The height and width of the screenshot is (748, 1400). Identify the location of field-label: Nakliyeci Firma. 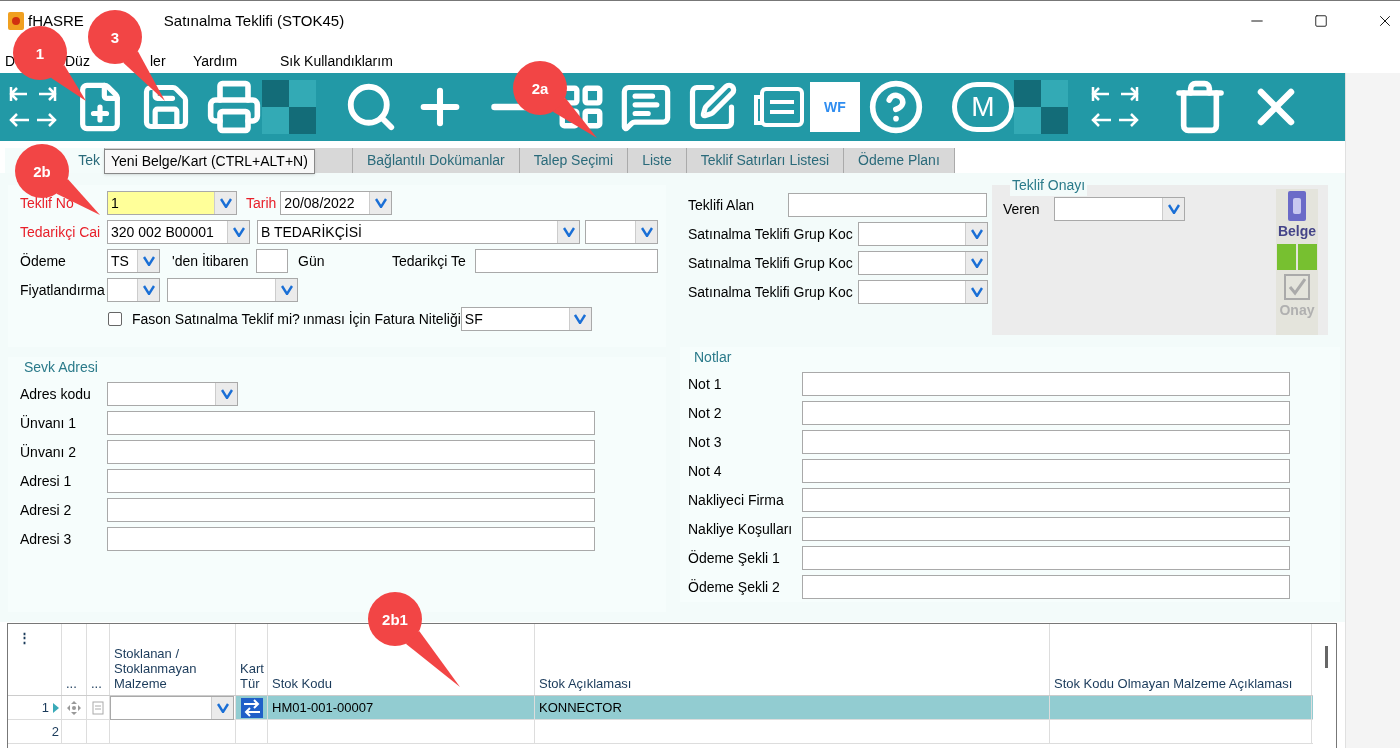
(736, 500).